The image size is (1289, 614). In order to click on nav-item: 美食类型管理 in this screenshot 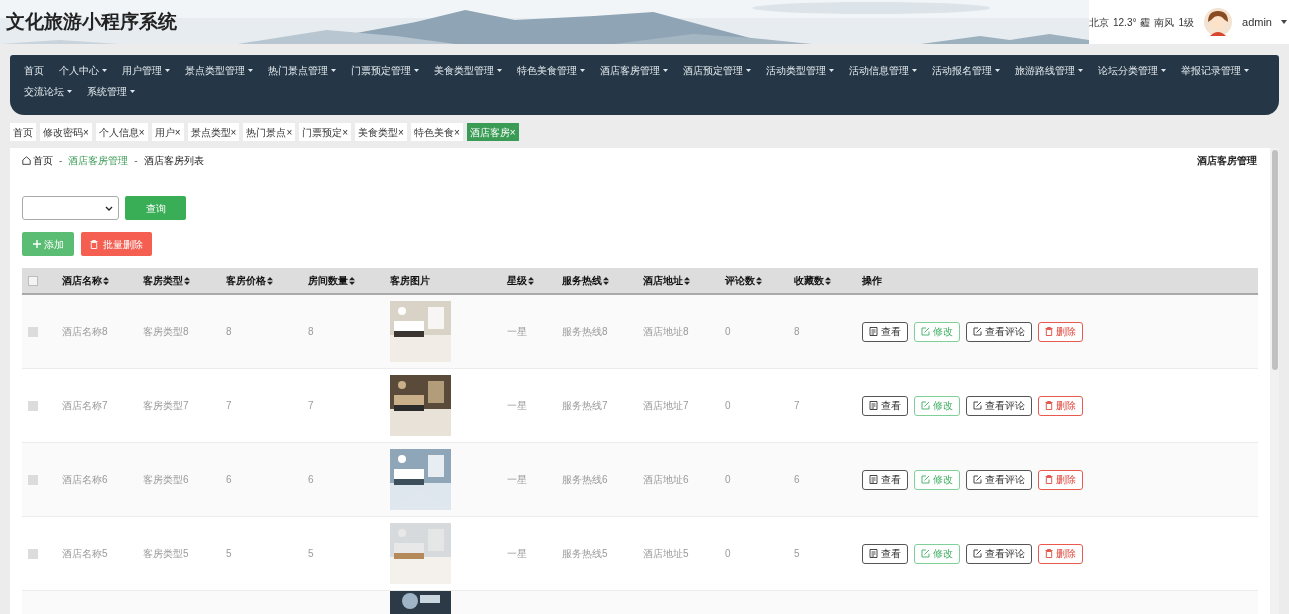, I will do `click(468, 70)`.